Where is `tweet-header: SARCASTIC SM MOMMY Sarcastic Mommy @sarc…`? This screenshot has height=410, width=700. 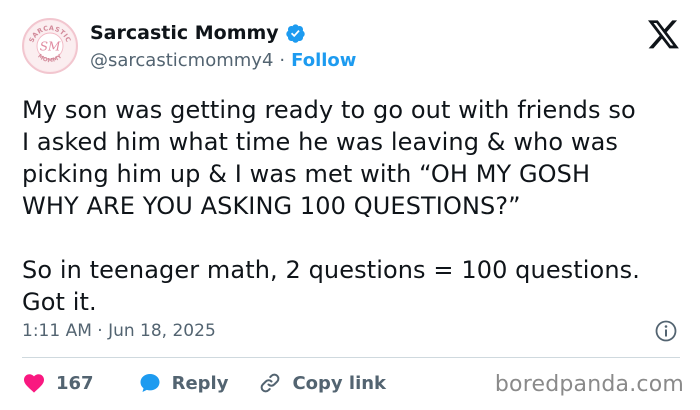 tweet-header: SARCASTIC SM MOMMY Sarcastic Mommy @sarc… is located at coordinates (352, 45).